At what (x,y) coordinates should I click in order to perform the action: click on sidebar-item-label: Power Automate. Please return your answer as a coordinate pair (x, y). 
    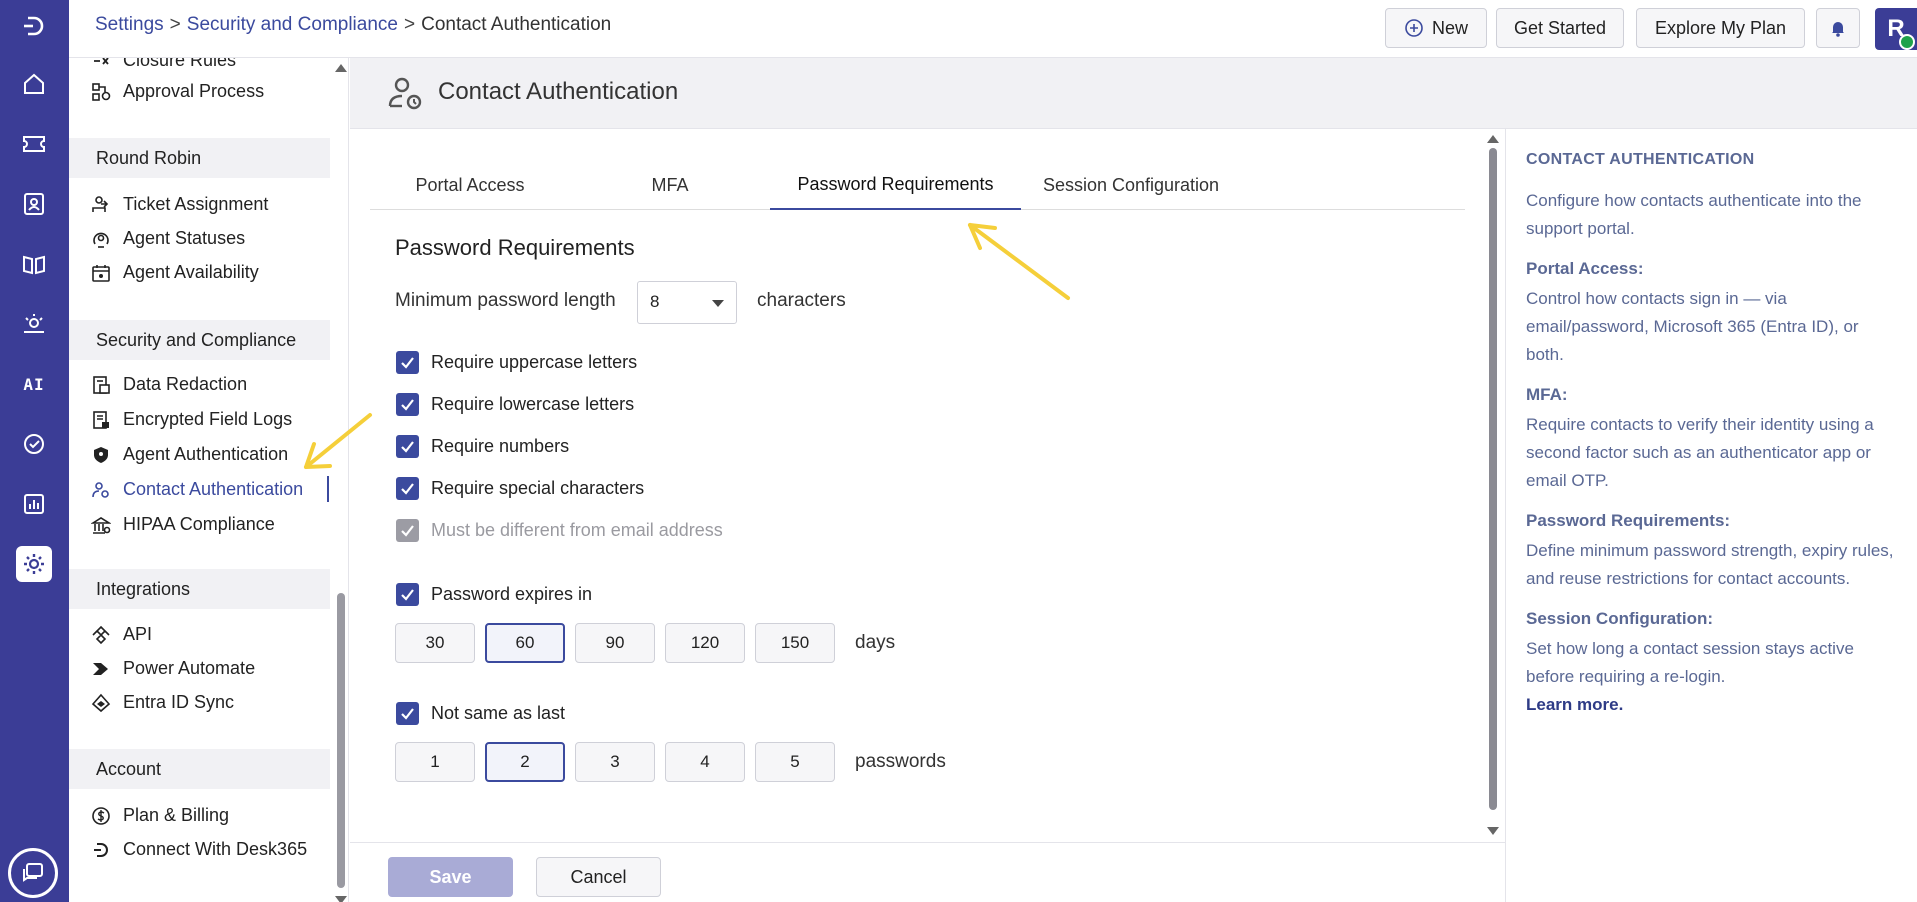
    Looking at the image, I should click on (189, 668).